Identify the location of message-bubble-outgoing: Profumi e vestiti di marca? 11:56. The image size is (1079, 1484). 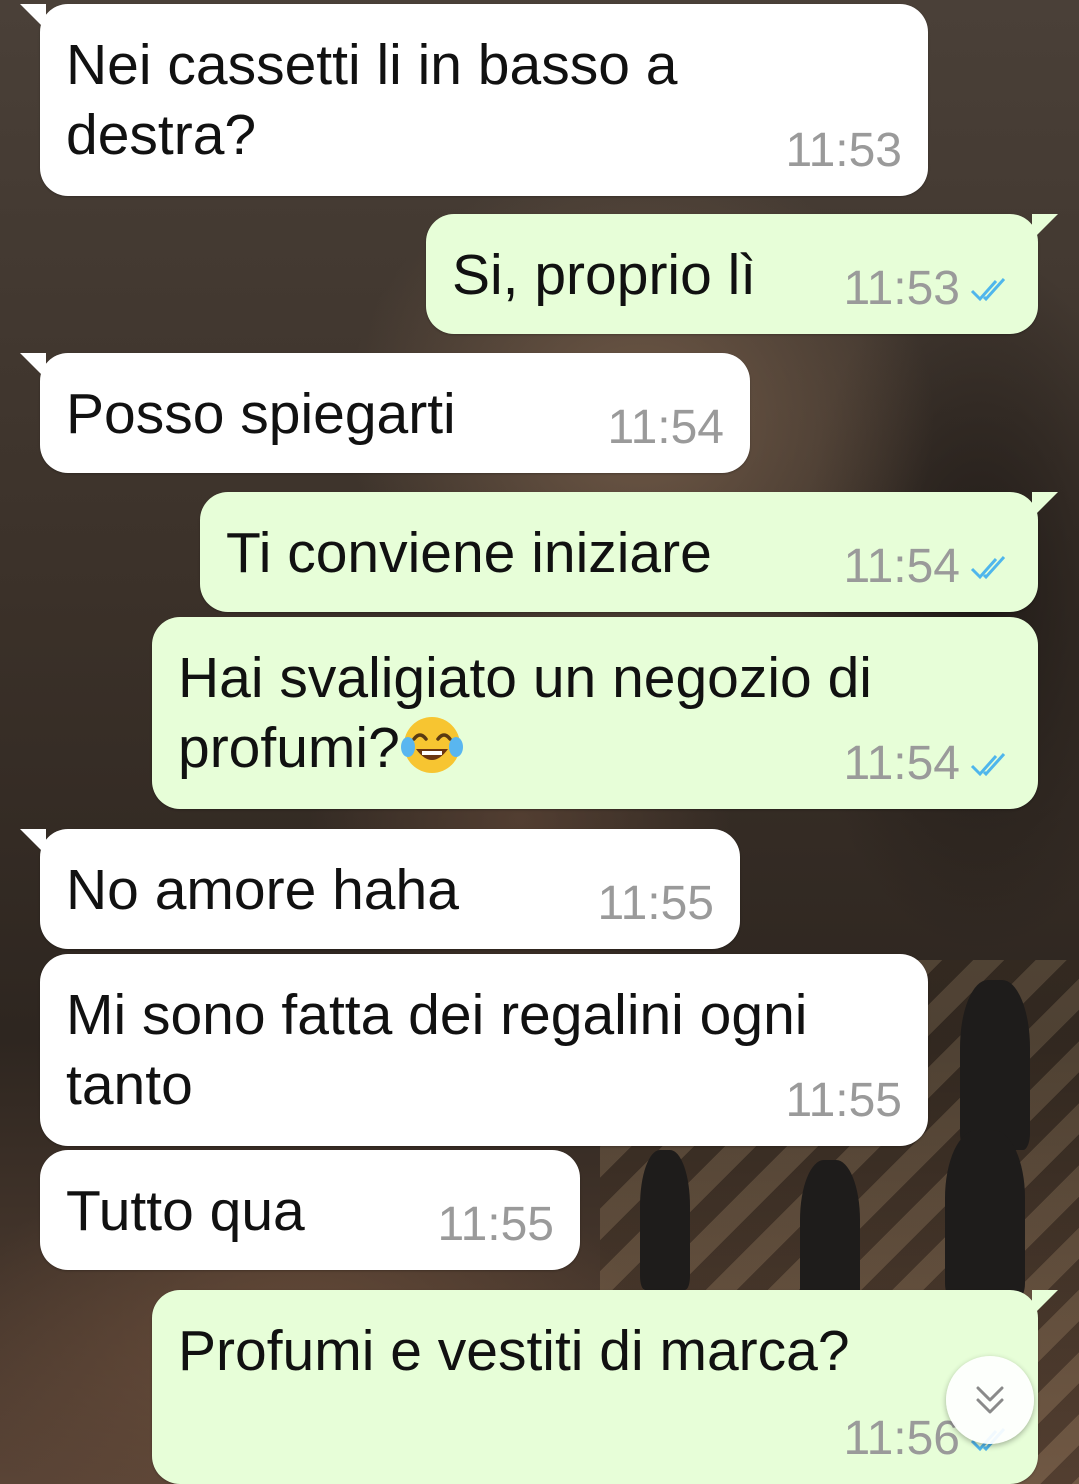
(605, 1387).